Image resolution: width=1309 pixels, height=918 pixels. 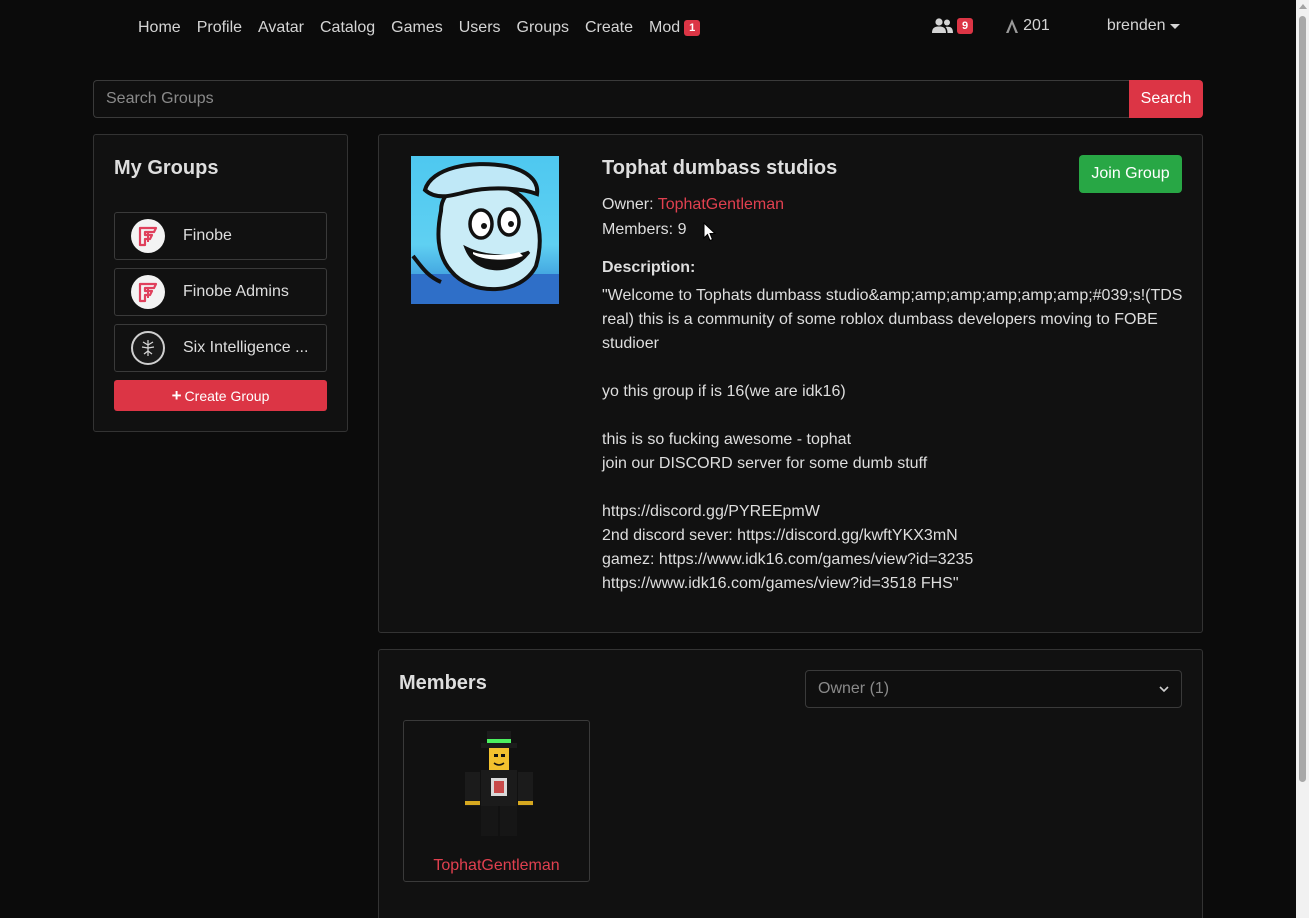 What do you see at coordinates (1174, 26) in the screenshot?
I see `caret-down-icon` at bounding box center [1174, 26].